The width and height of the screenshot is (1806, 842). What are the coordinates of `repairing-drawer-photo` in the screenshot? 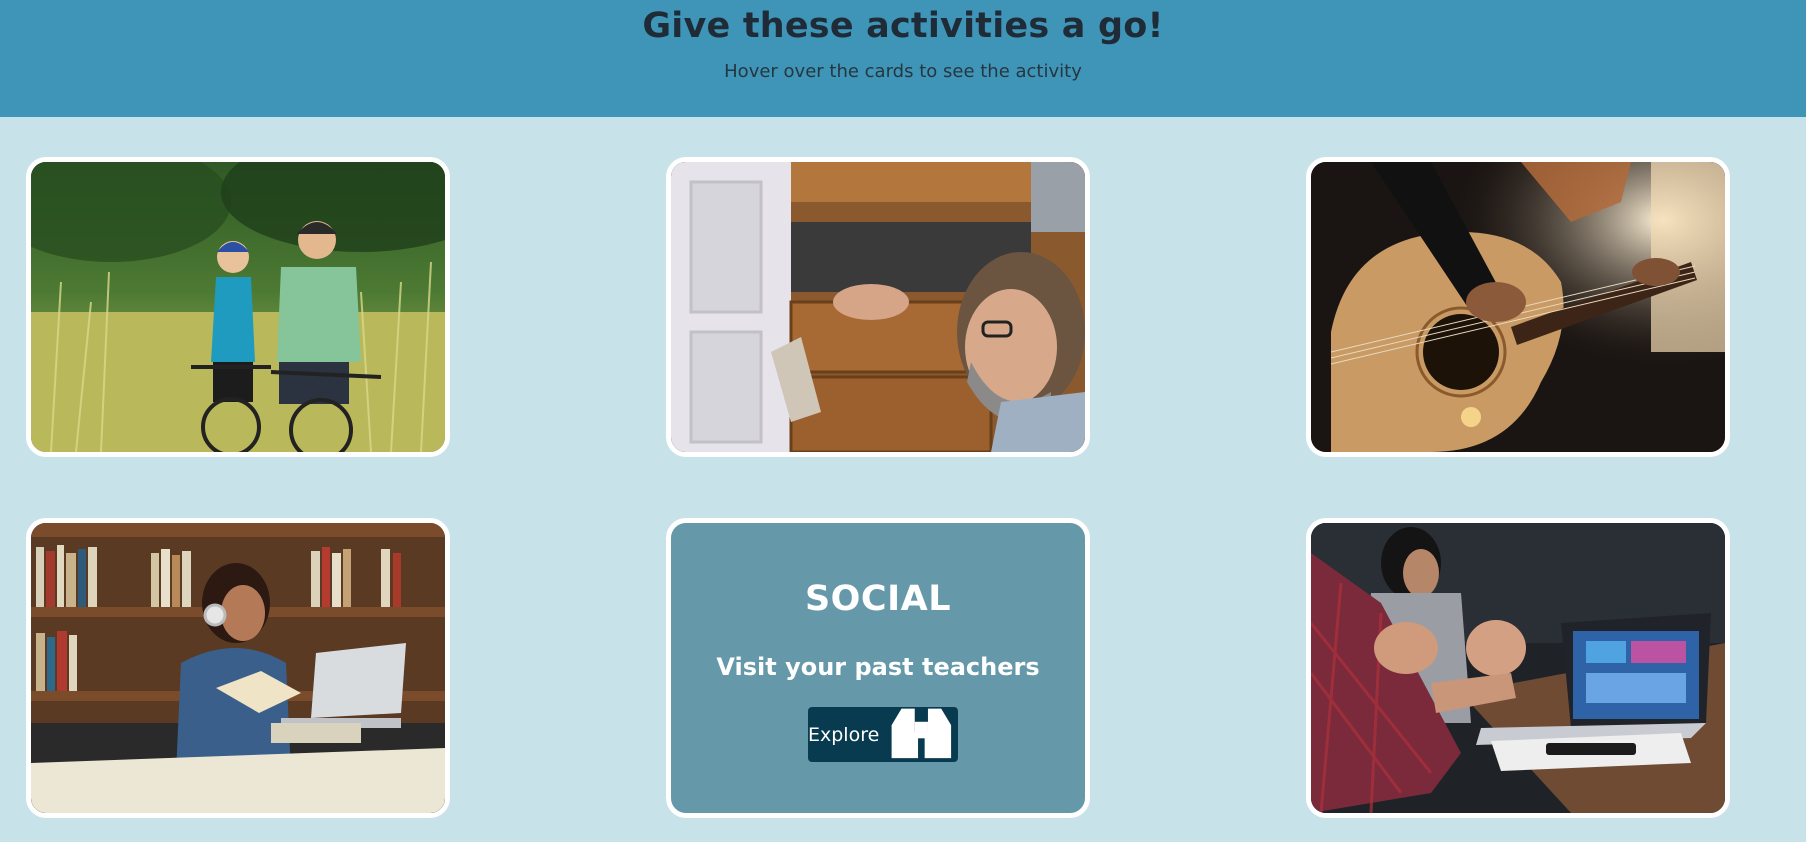 It's located at (878, 307).